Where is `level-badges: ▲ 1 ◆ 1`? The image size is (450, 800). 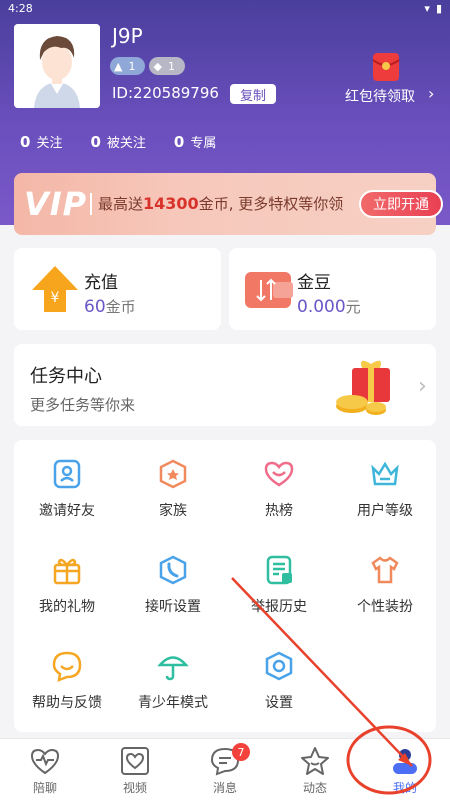
level-badges: ▲ 1 ◆ 1 is located at coordinates (147, 66).